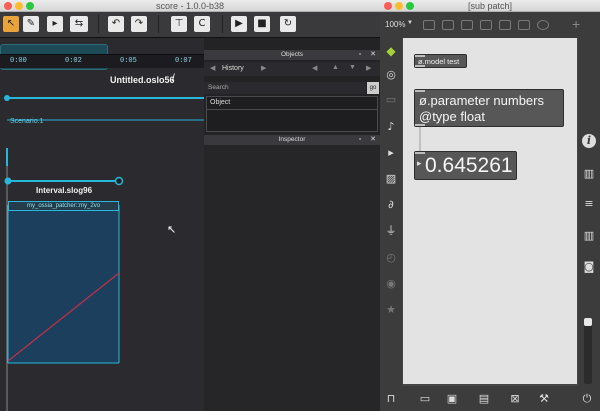 Image resolution: width=600 pixels, height=411 pixels. What do you see at coordinates (173, 78) in the screenshot?
I see `state-edit-icon: /` at bounding box center [173, 78].